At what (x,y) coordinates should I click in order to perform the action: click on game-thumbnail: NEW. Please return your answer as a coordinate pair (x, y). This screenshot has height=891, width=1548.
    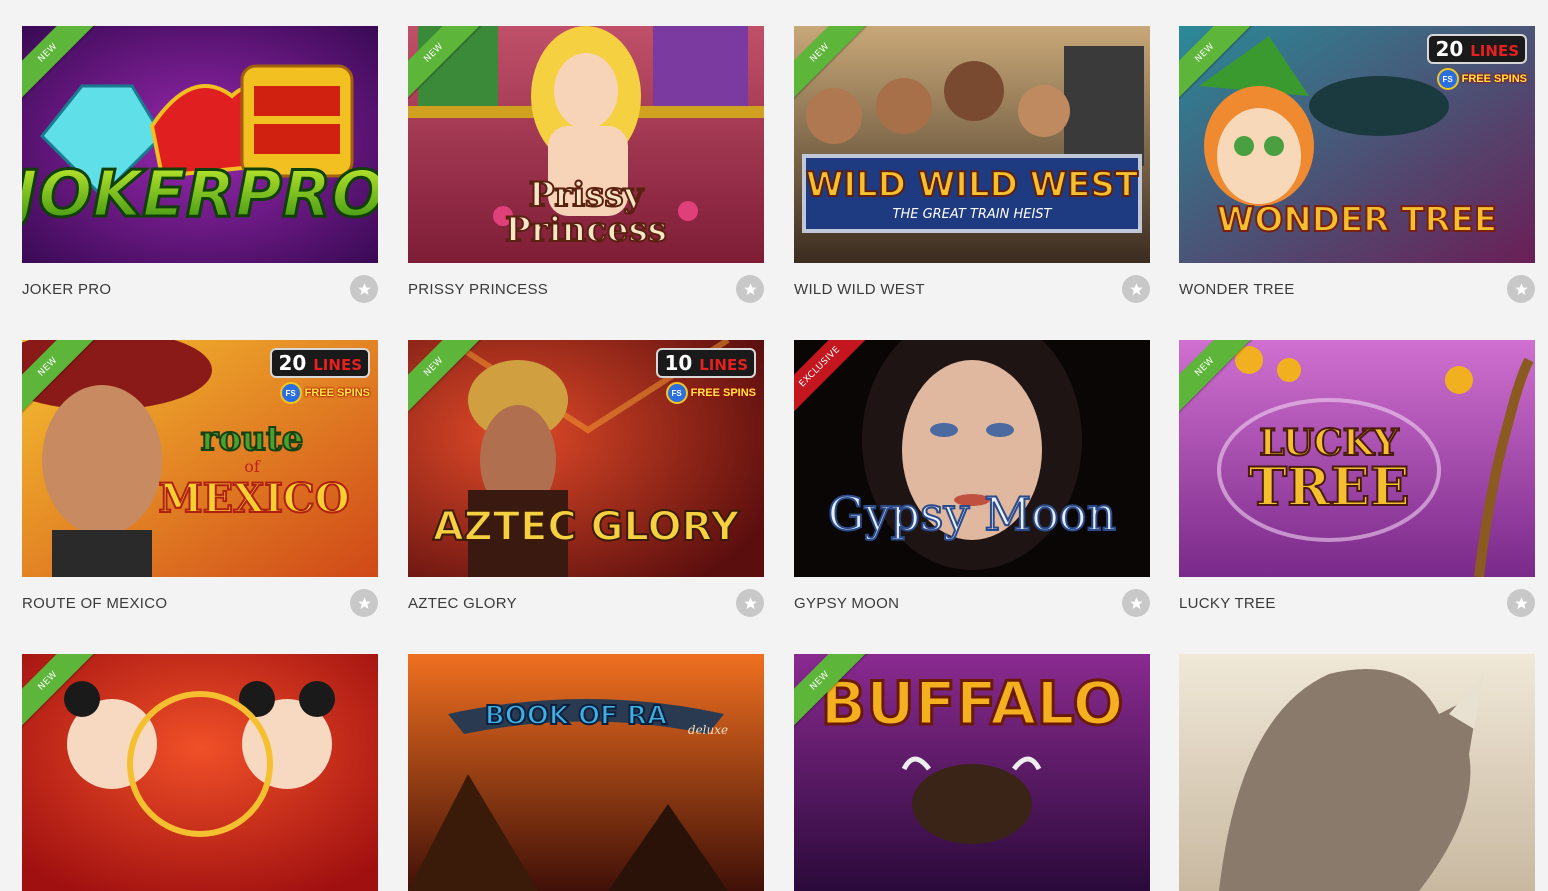
    Looking at the image, I should click on (200, 772).